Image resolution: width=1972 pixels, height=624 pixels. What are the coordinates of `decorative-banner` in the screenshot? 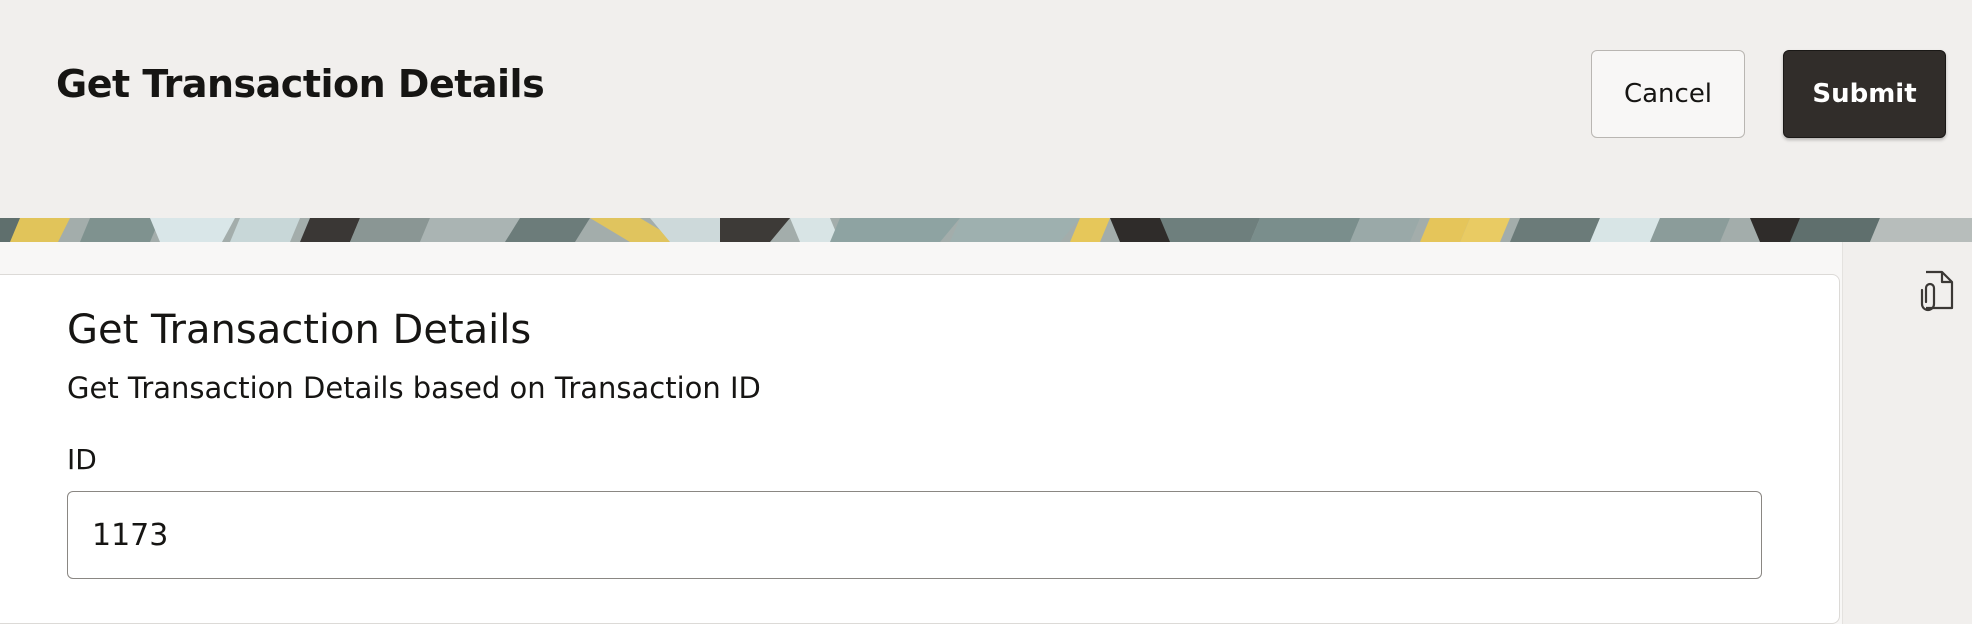 It's located at (986, 230).